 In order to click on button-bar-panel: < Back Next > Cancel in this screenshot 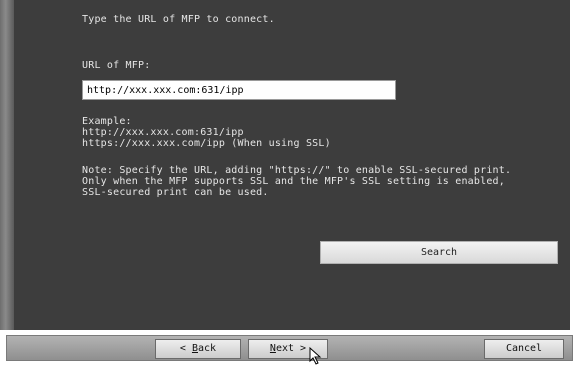, I will do `click(289, 348)`.